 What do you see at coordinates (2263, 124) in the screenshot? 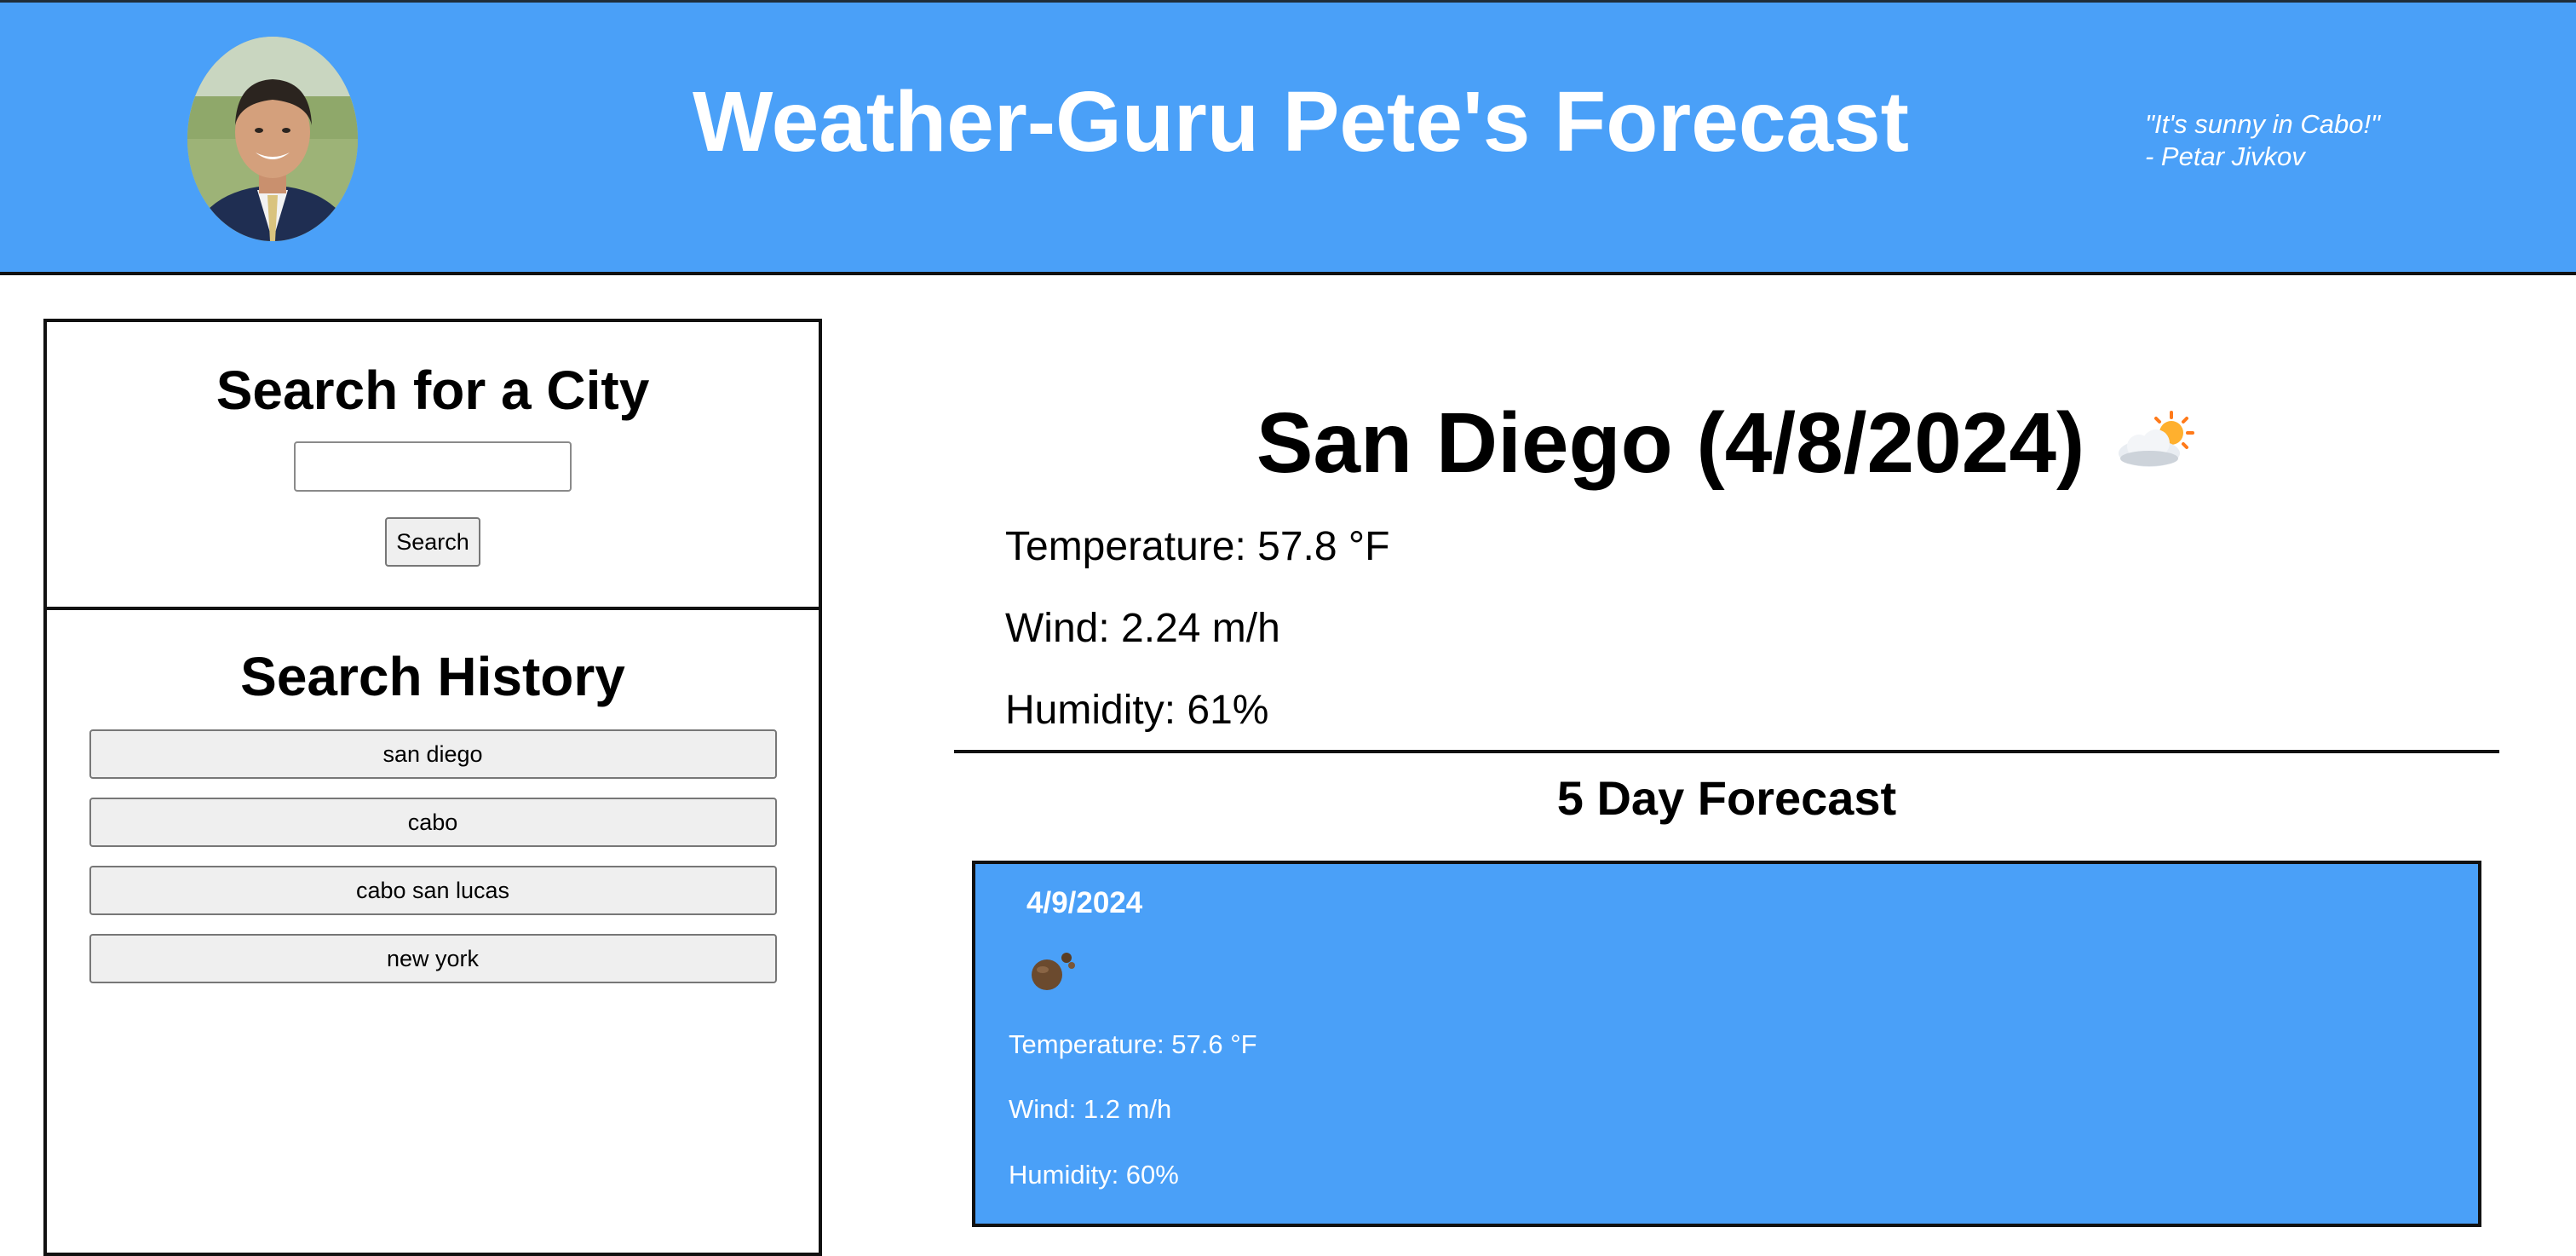
I see `quote-text: "It's sunny in Cabo!"` at bounding box center [2263, 124].